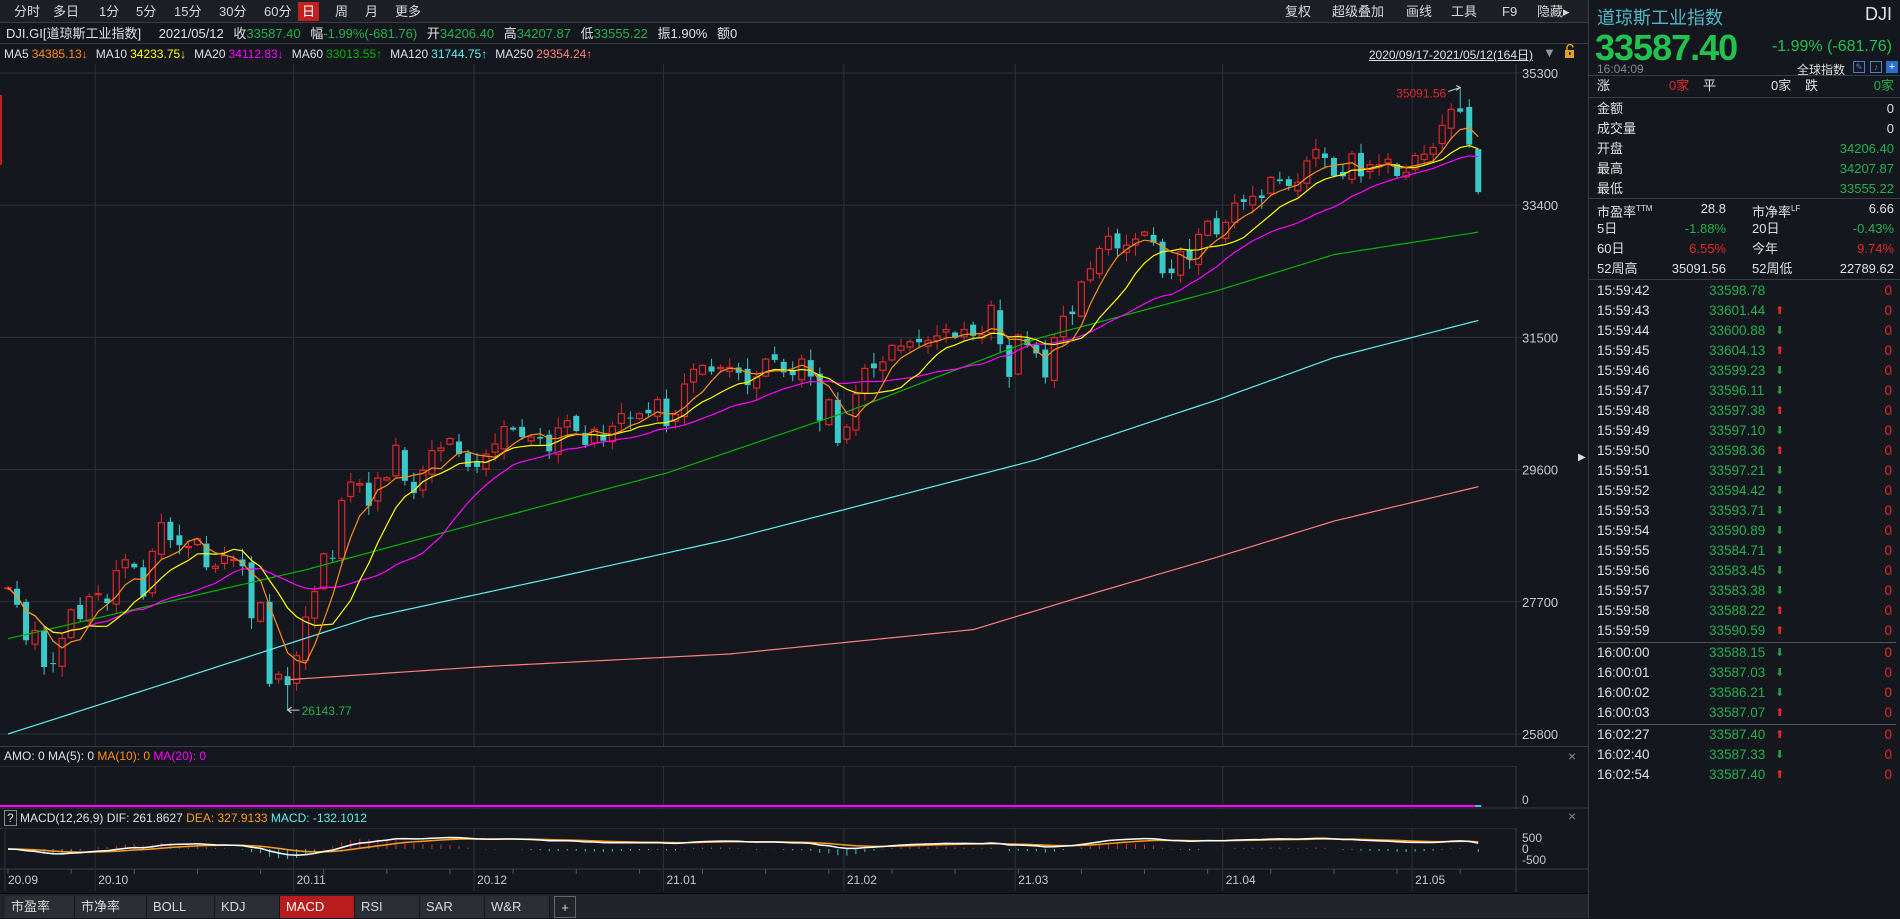 The image size is (1900, 919). Describe the element at coordinates (24, 756) in the screenshot. I see `amo-value: AMO: 0` at that location.